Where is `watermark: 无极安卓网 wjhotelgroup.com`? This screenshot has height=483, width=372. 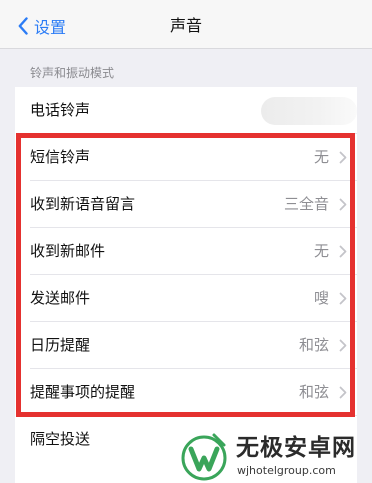 watermark: 无极安卓网 wjhotelgroup.com is located at coordinates (275, 455).